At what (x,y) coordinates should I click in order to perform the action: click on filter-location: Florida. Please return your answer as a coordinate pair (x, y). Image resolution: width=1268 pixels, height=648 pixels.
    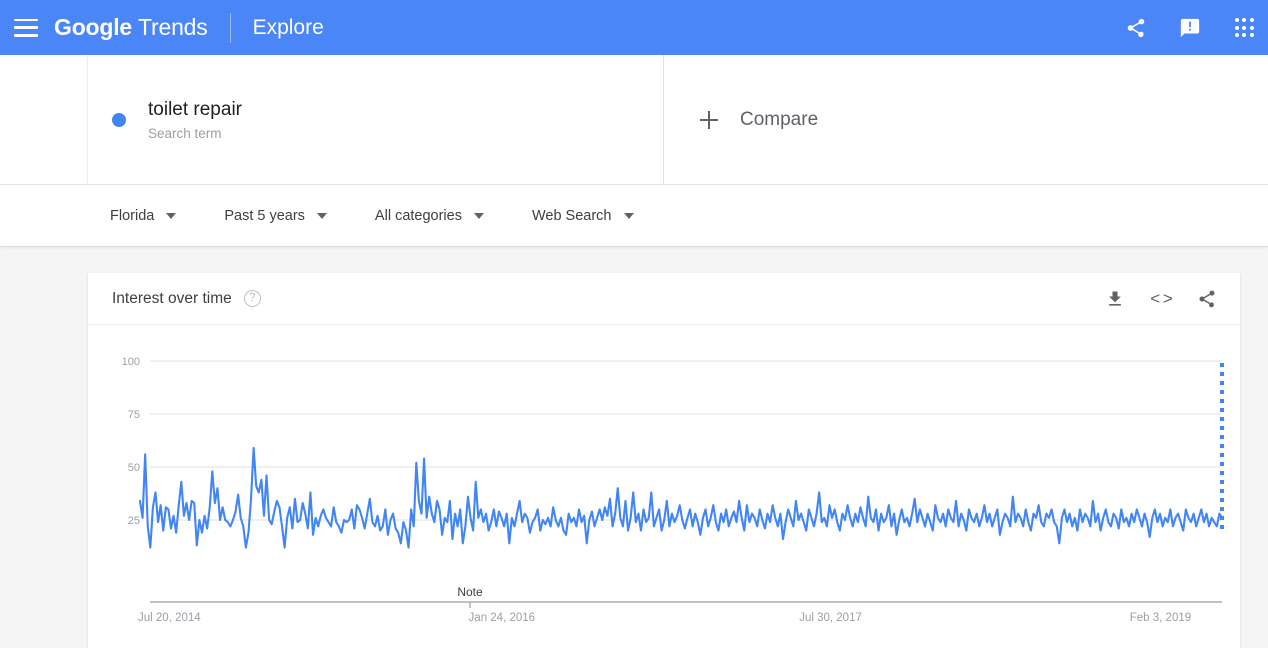
    Looking at the image, I should click on (143, 215).